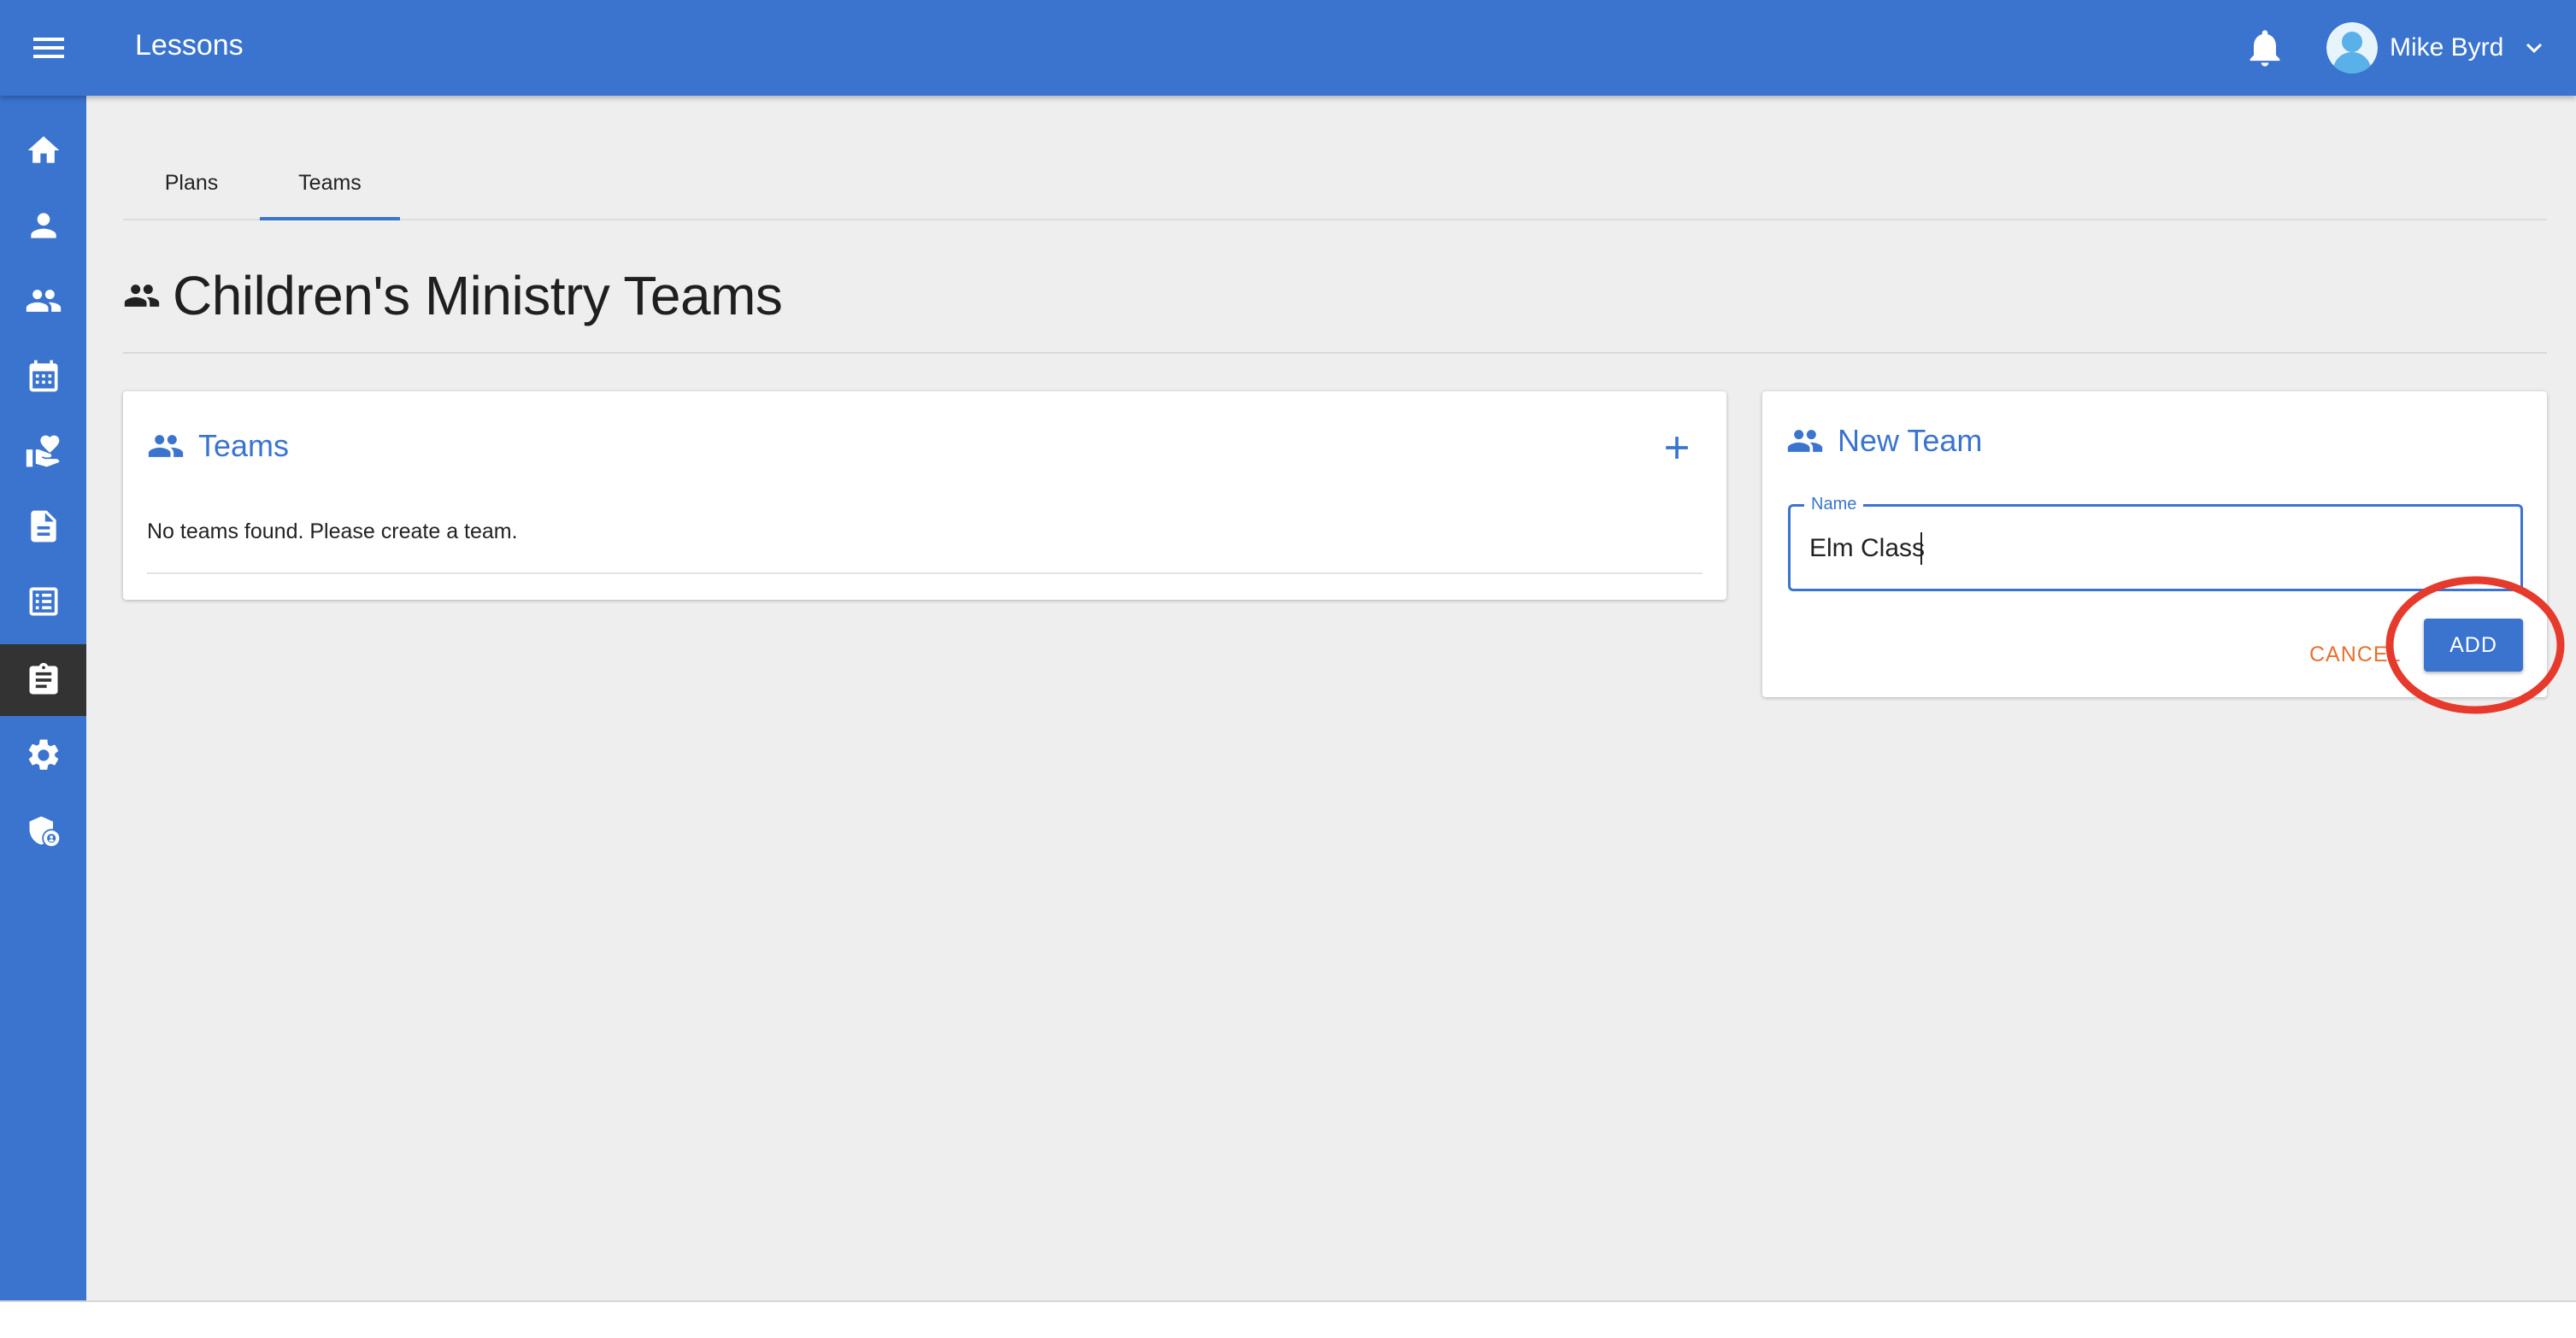 This screenshot has width=2576, height=1338. I want to click on calendar-icon, so click(43, 376).